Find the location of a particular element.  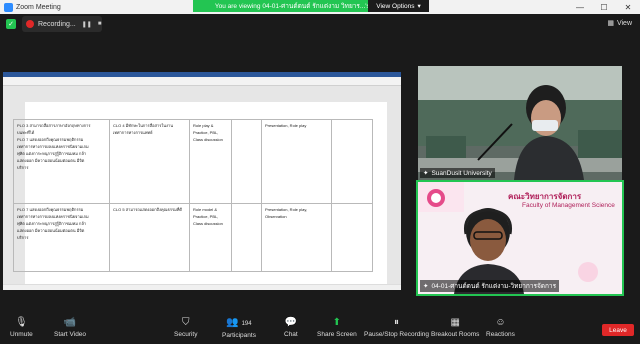

cell-line: PLO 3 สามารถสื่อสารภาษาอังกฤษทางการ is located at coordinates (54, 125).